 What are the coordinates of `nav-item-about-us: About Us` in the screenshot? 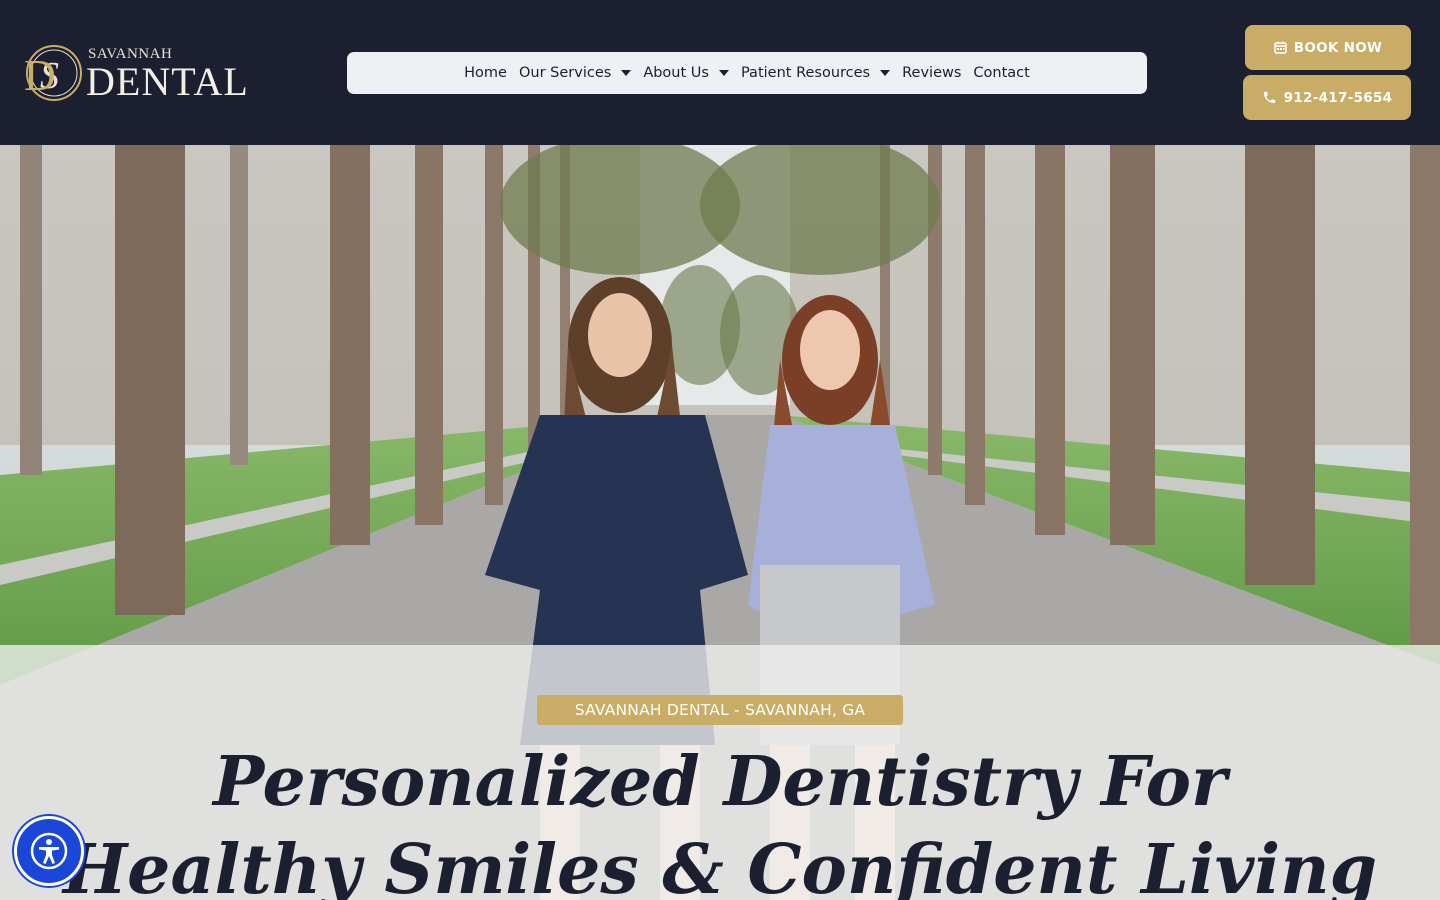 It's located at (686, 73).